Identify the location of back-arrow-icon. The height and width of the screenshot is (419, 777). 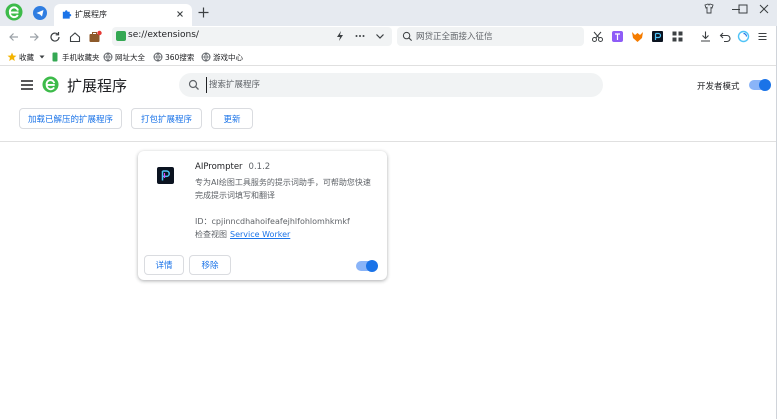
(14, 37).